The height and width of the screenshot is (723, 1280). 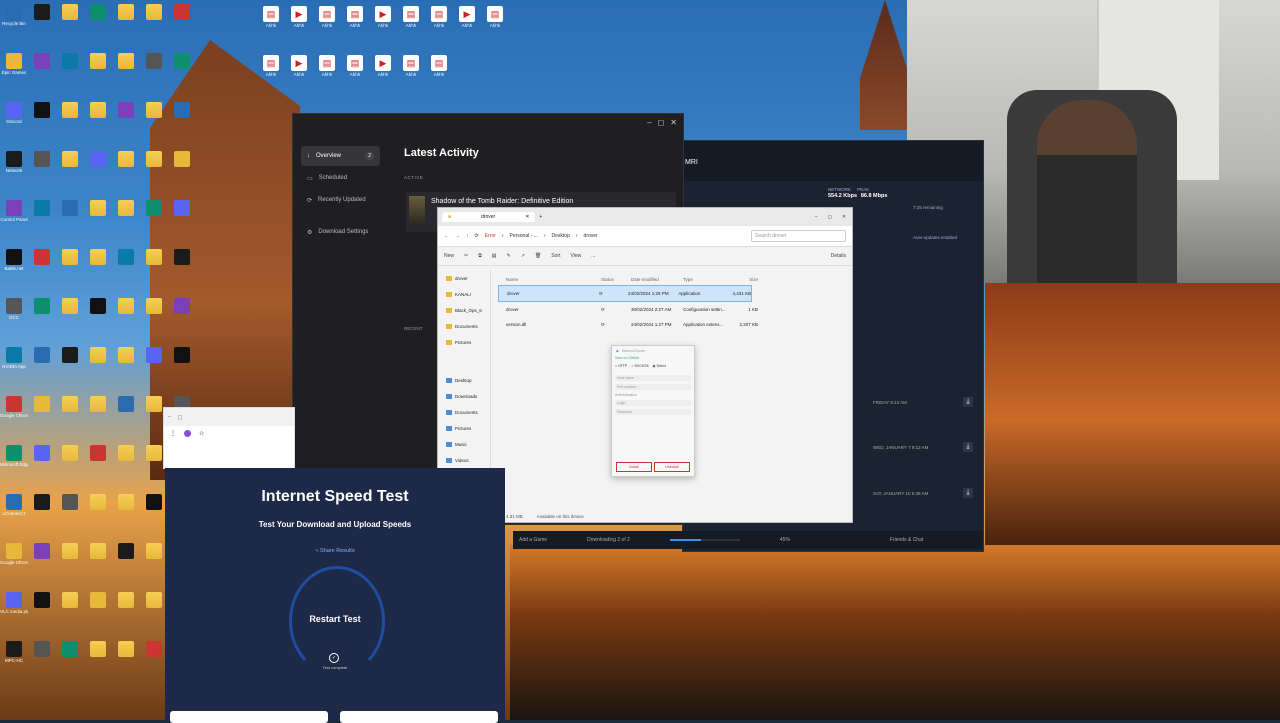 I want to click on up-icon: ↑, so click(x=467, y=236).